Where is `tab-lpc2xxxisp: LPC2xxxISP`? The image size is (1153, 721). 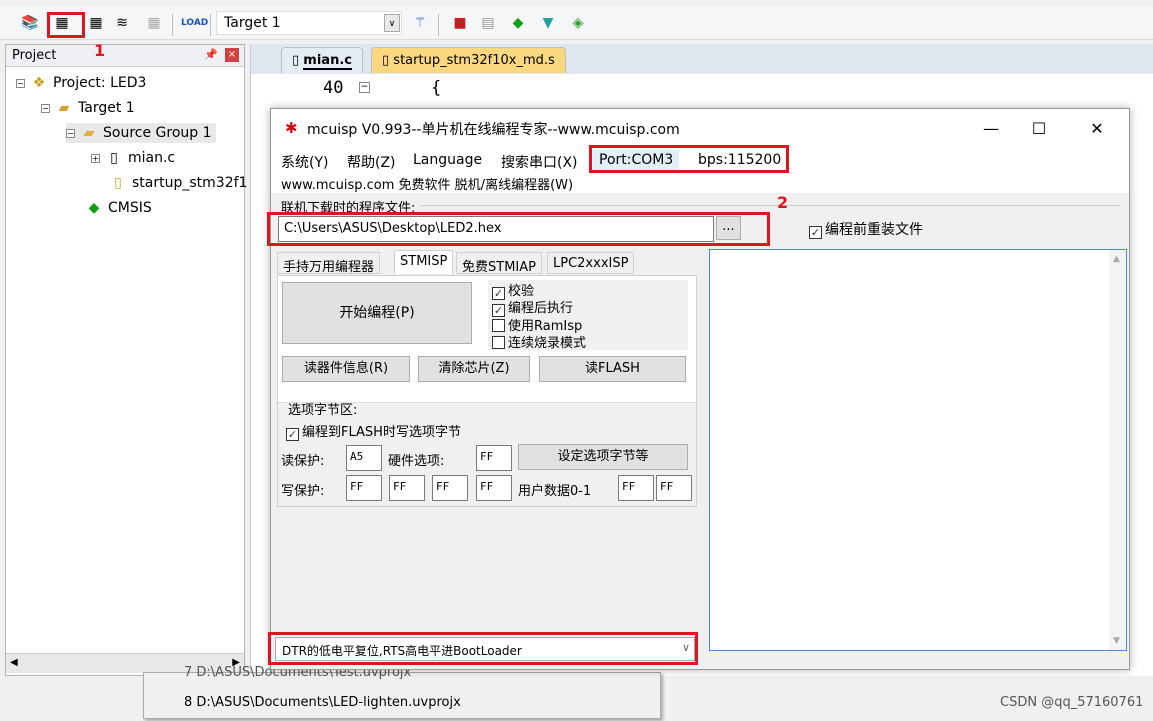 tab-lpc2xxxisp: LPC2xxxISP is located at coordinates (591, 263).